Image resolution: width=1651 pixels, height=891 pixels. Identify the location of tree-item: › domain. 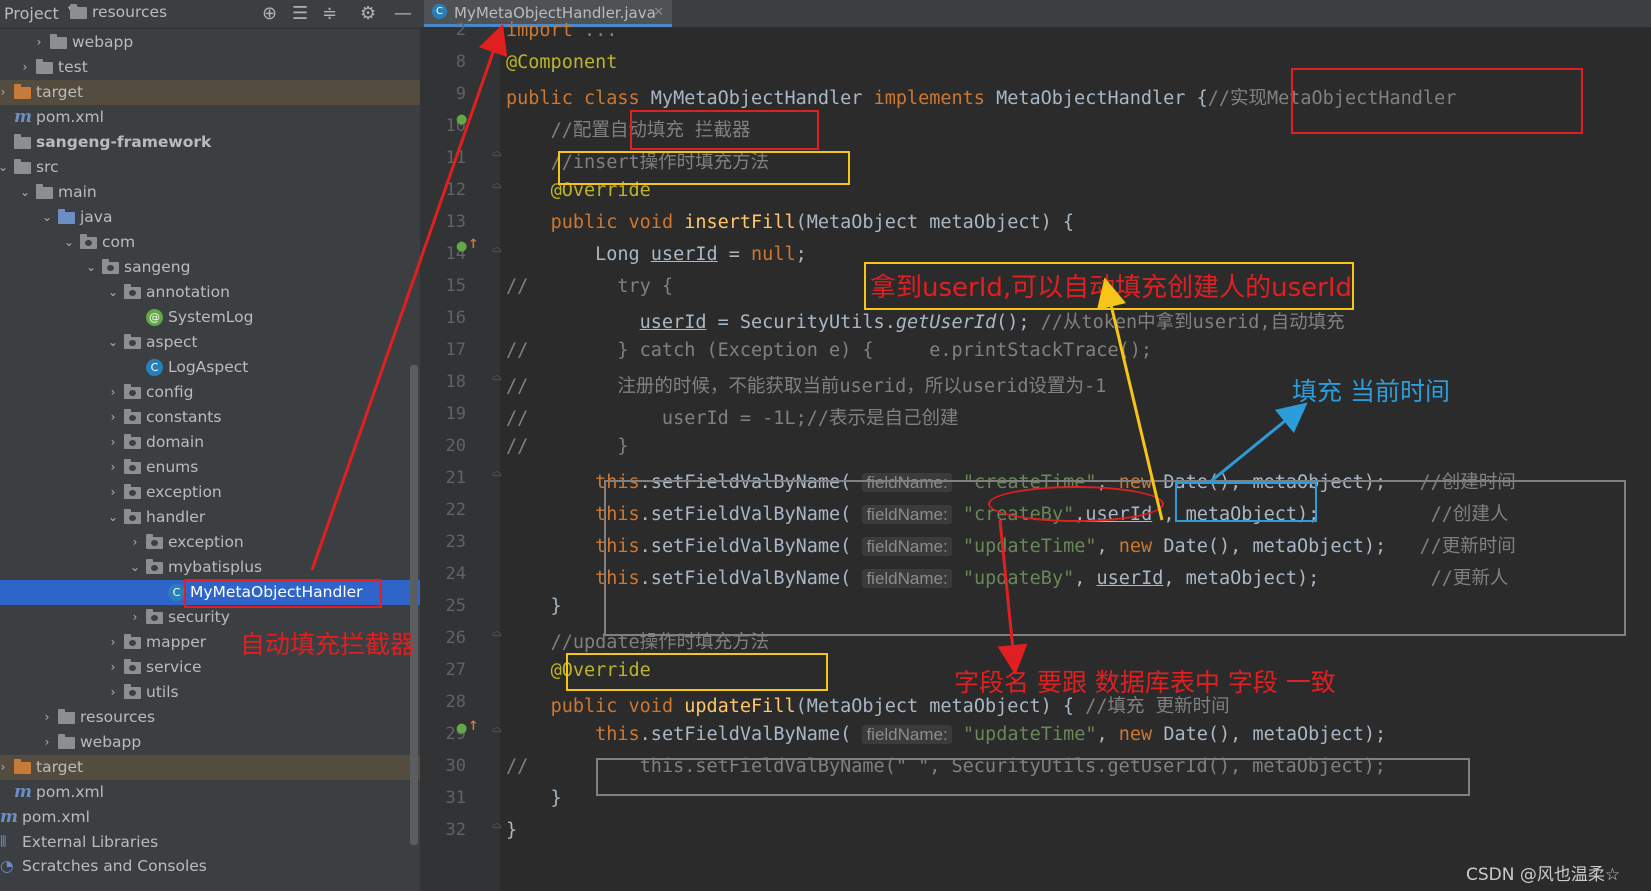
(216, 442).